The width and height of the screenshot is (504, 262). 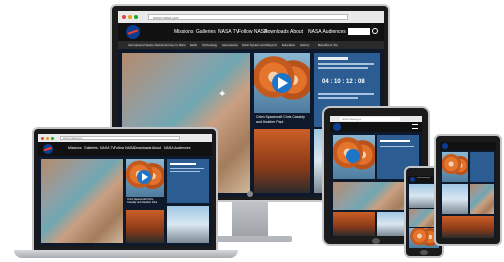 I want to click on laptop-nav-galleries: Galleries, so click(x=91, y=148).